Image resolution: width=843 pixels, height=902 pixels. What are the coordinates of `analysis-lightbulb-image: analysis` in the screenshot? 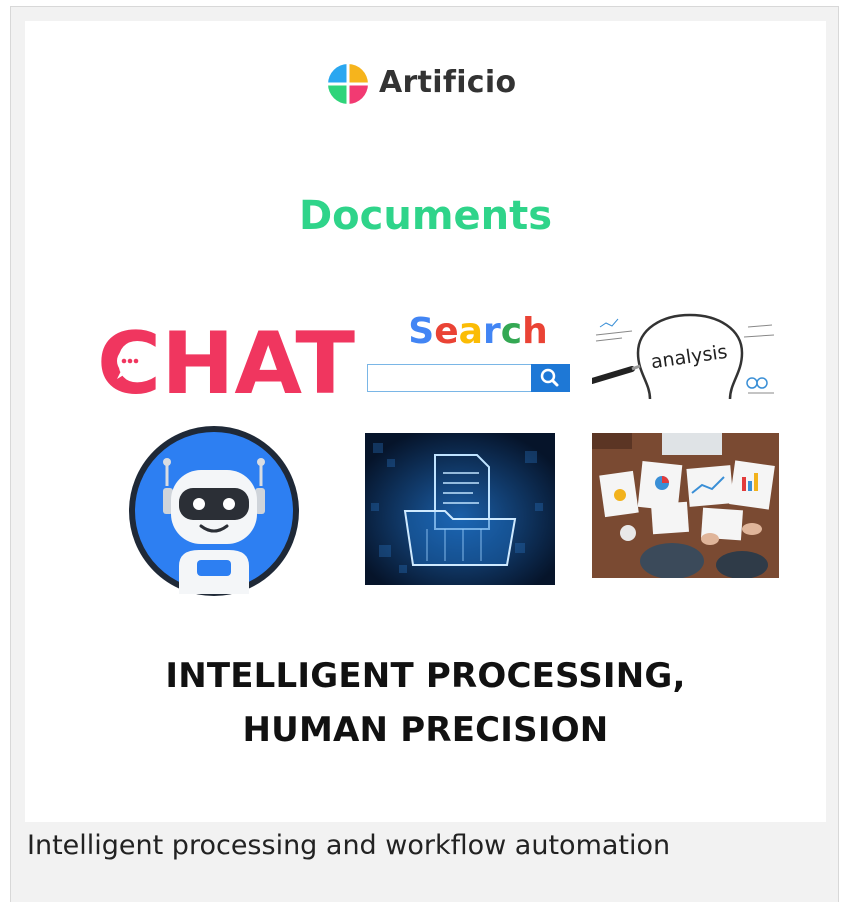 It's located at (685, 356).